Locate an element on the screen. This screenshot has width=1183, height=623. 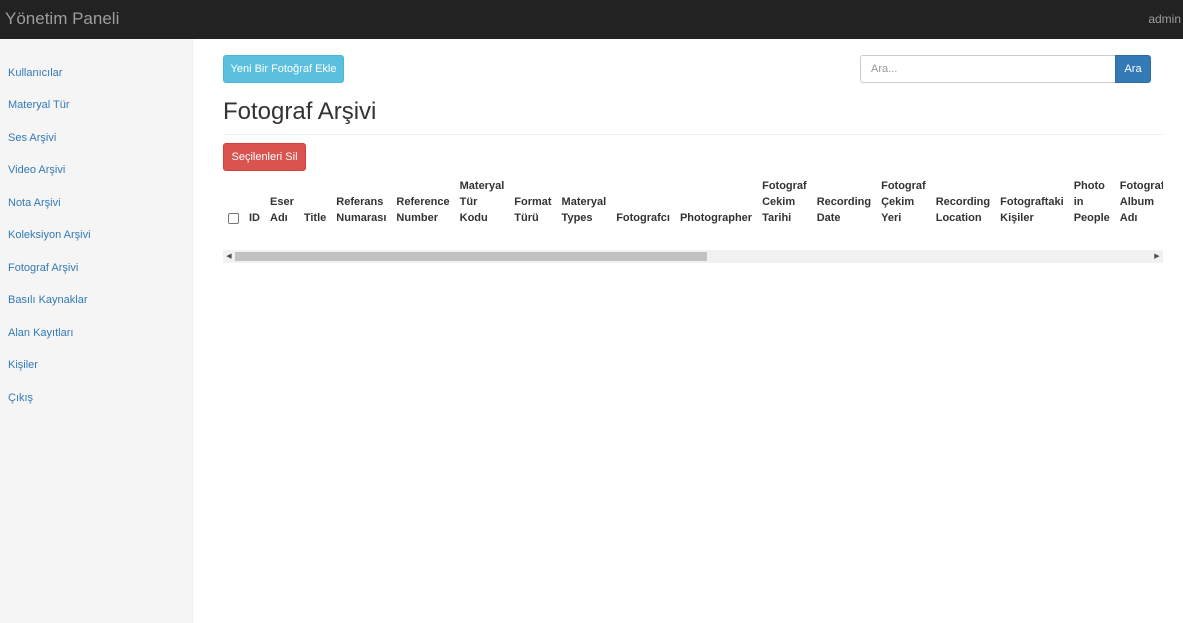
user-menu: admin is located at coordinates (1164, 19).